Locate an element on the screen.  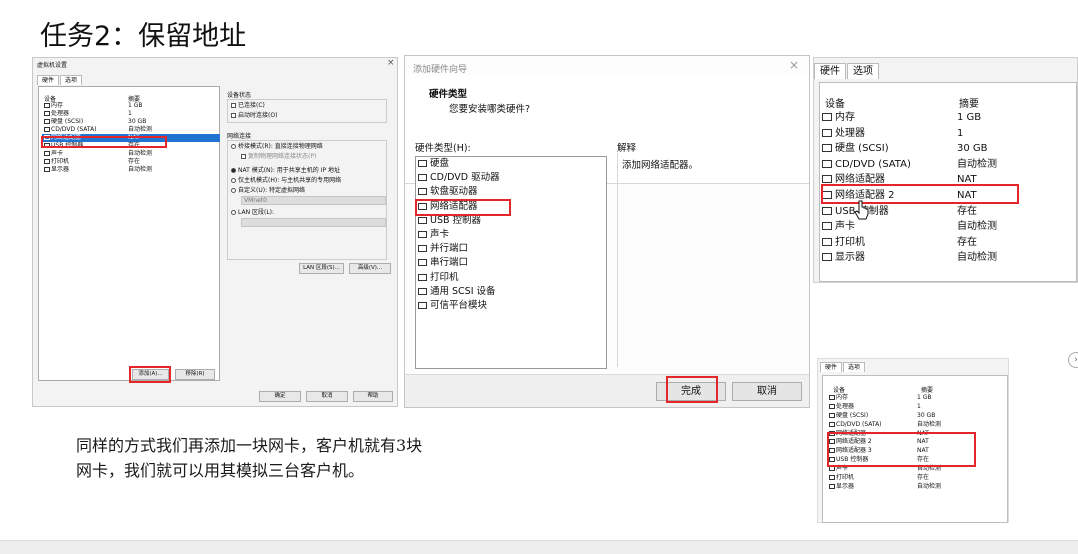
printer-icon is located at coordinates (832, 478).